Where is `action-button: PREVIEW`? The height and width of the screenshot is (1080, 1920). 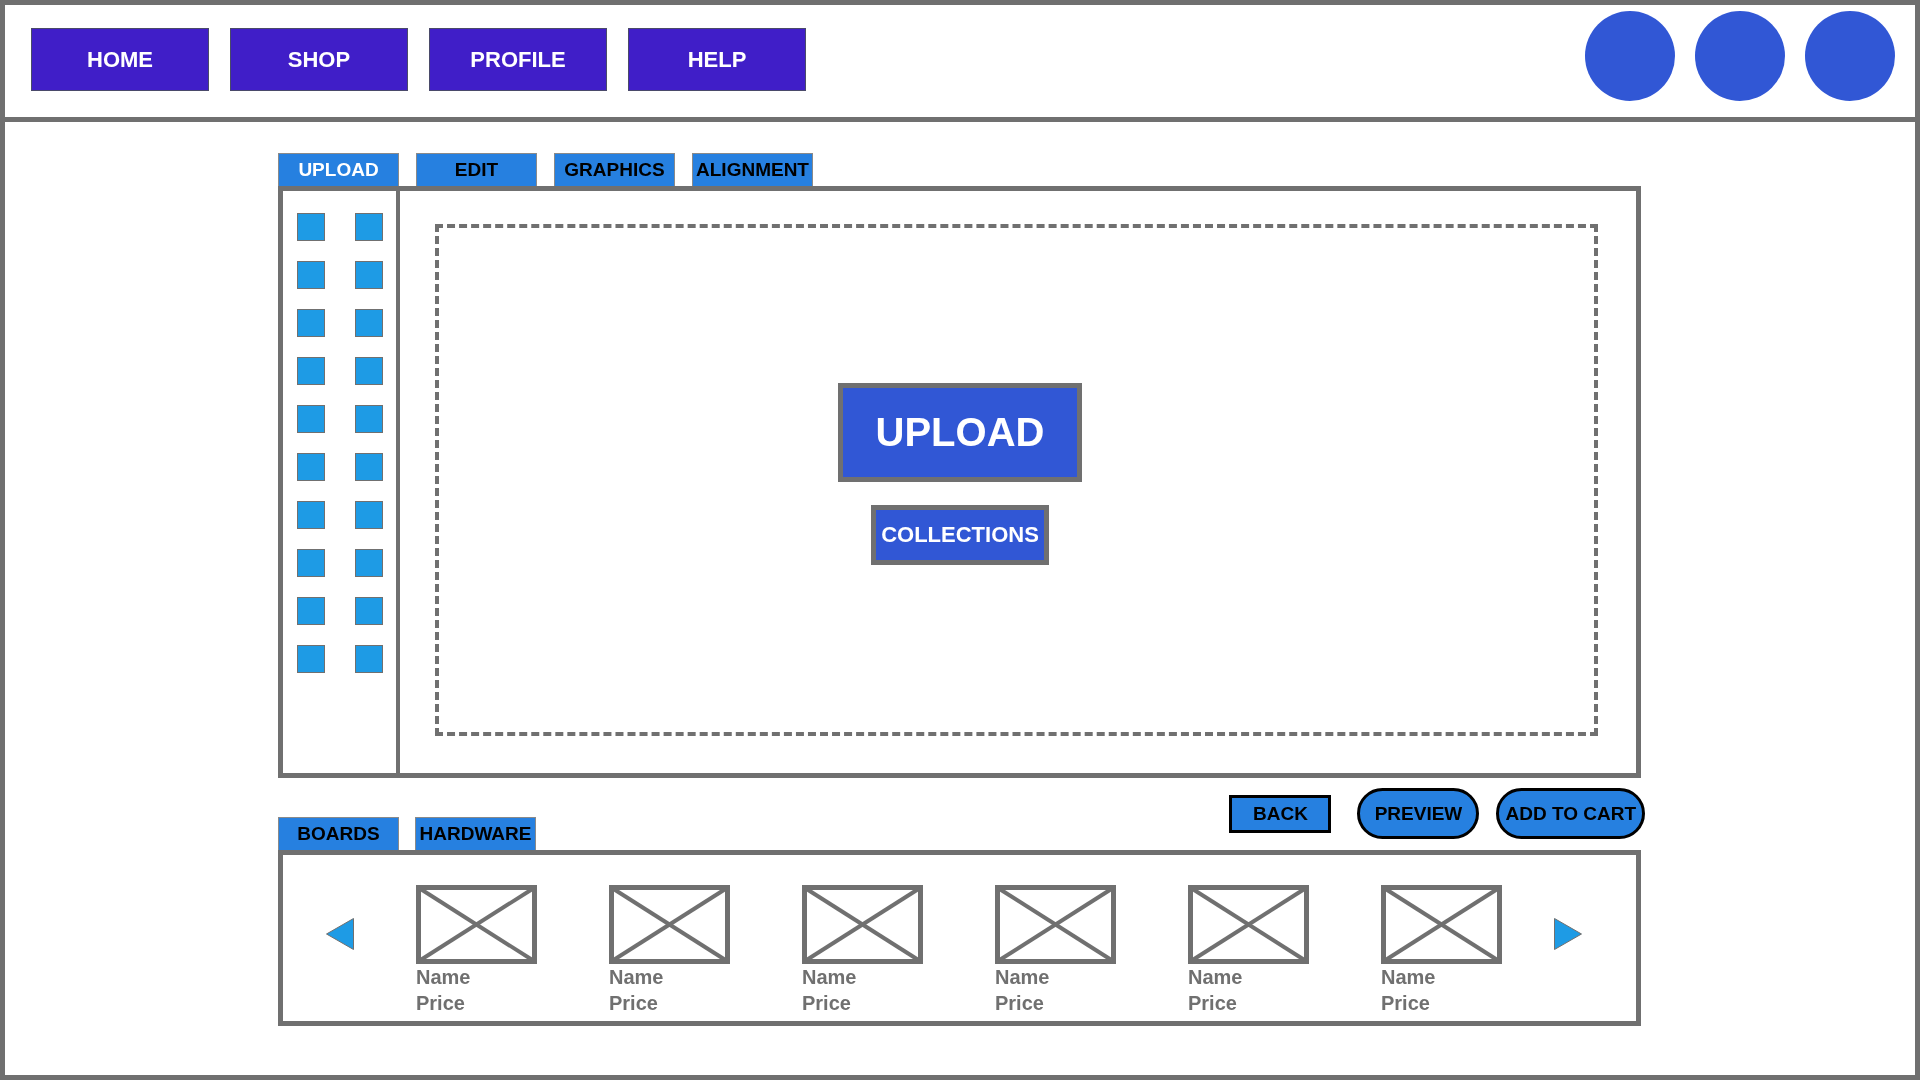
action-button: PREVIEW is located at coordinates (1418, 813).